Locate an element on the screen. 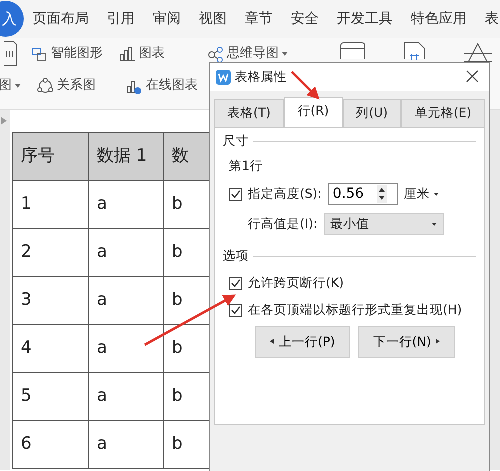  menu-tab: 视图 is located at coordinates (213, 19).